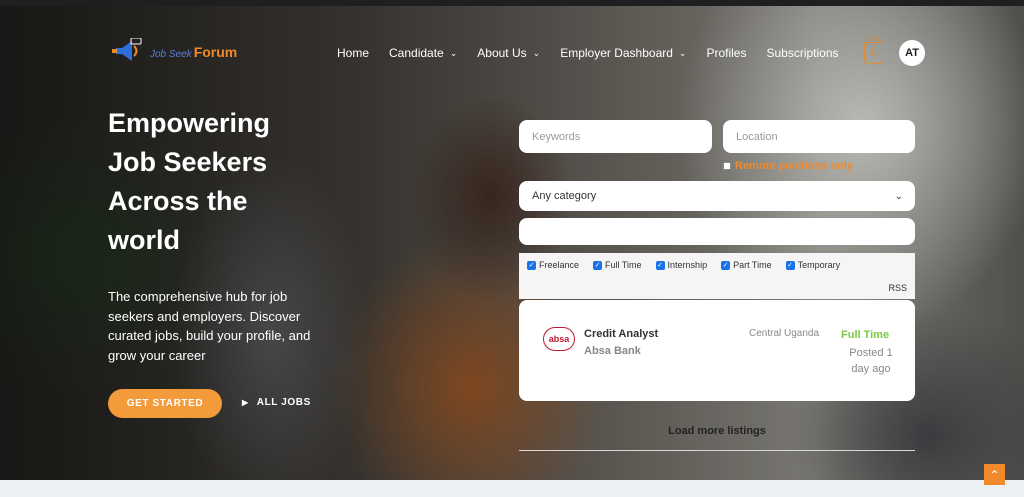  Describe the element at coordinates (819, 136) in the screenshot. I see `location-input: Location` at that location.